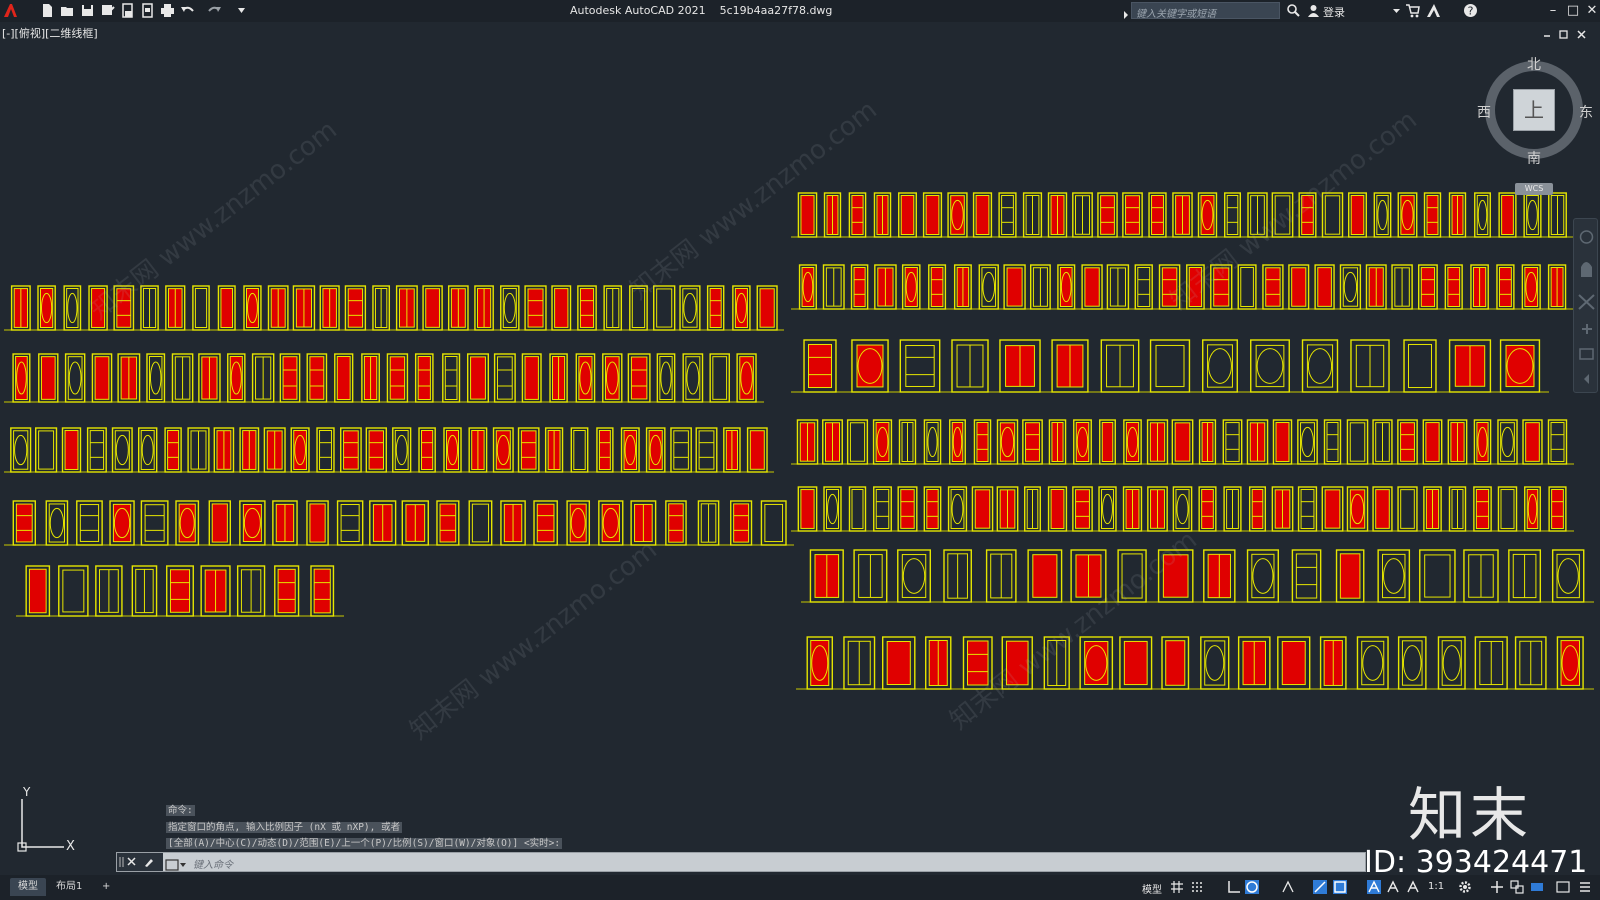 The width and height of the screenshot is (1600, 900). Describe the element at coordinates (1396, 10) in the screenshot. I see `dropdown-arrow-icon` at that location.